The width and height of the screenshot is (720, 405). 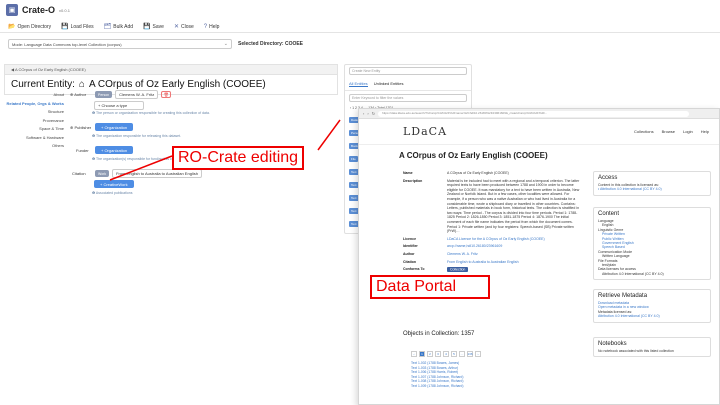 What do you see at coordinates (212, 27) in the screenshot?
I see `help-button: ? Help` at bounding box center [212, 27].